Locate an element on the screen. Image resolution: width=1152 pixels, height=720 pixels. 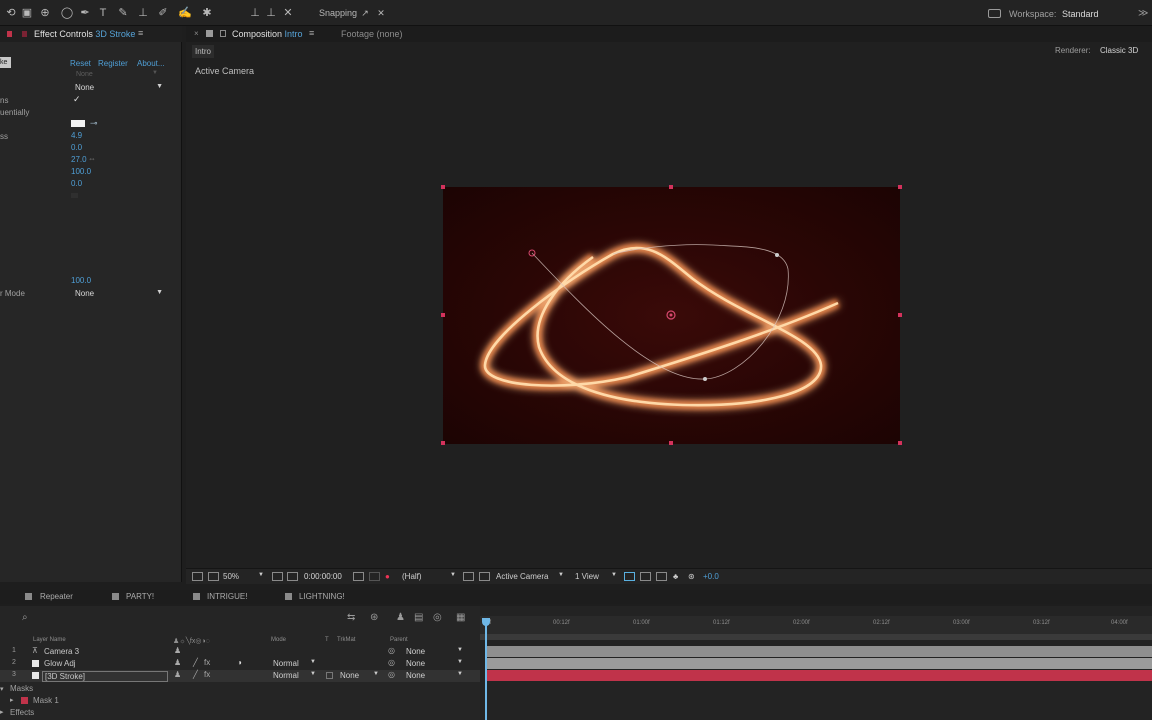
transfer-mode-dropdown: None ▼ is located at coordinates (121, 294).